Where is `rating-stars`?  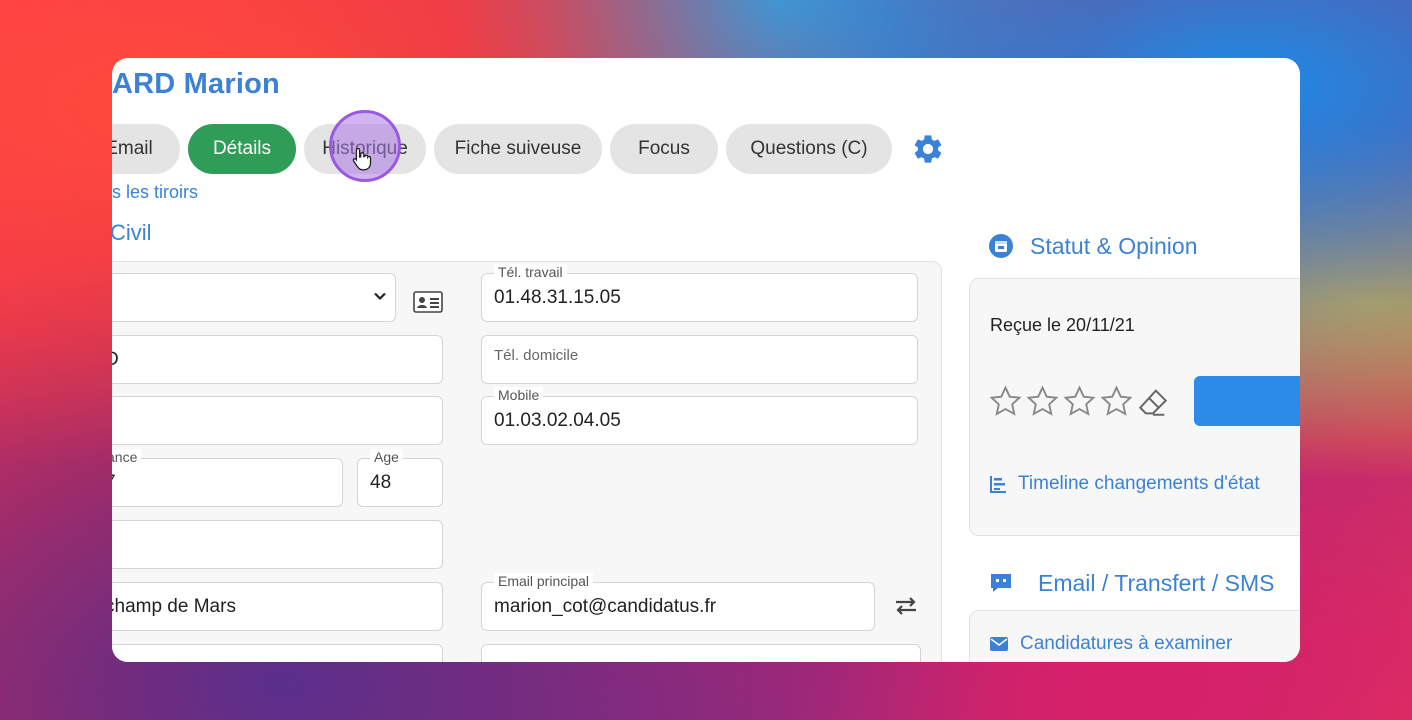 rating-stars is located at coordinates (1079, 401).